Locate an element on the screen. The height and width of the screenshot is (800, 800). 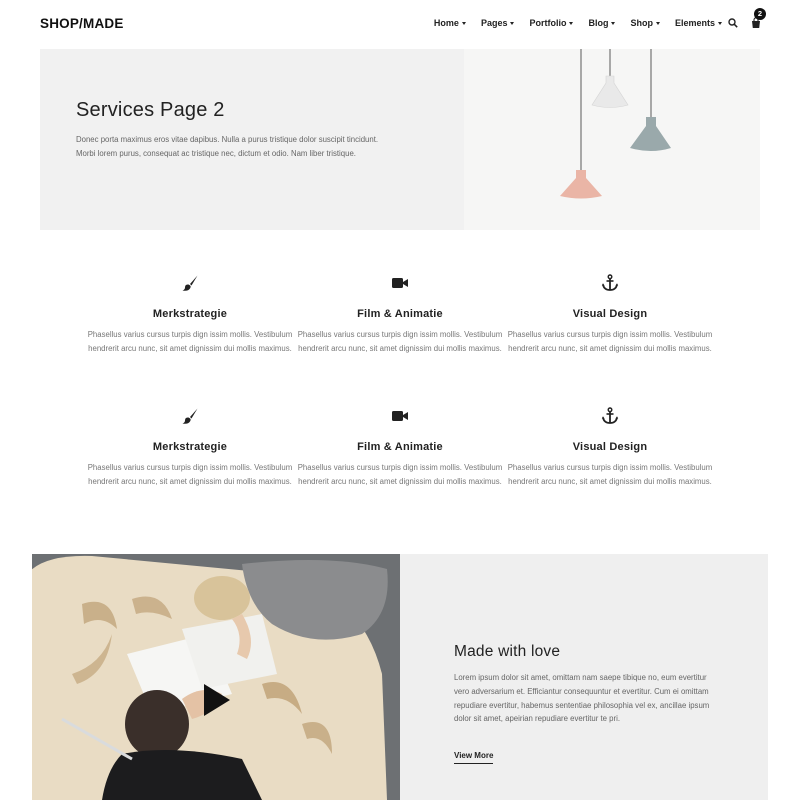
search-icon is located at coordinates (733, 23).